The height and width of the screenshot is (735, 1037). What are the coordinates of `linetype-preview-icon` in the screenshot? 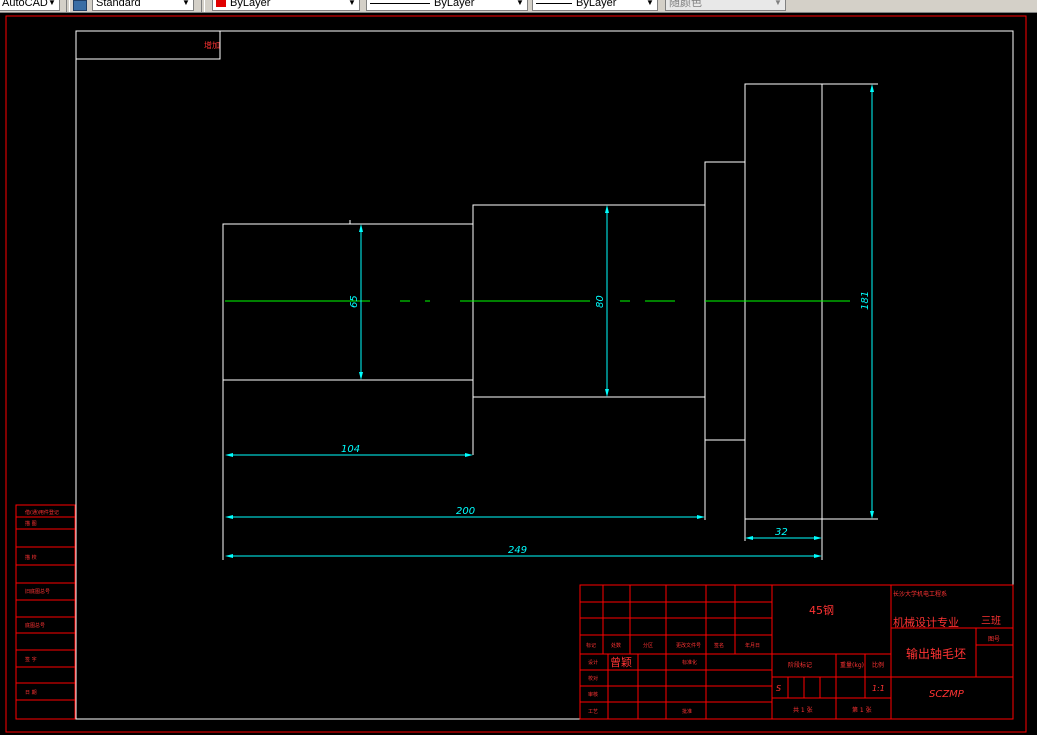 It's located at (400, 3).